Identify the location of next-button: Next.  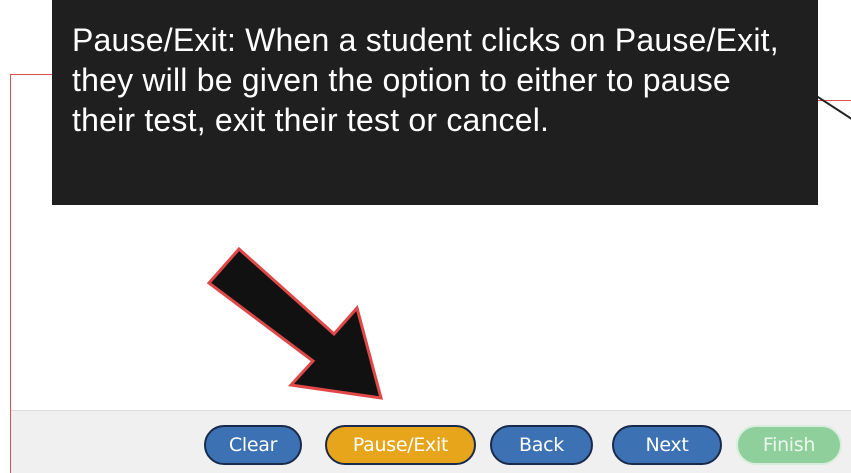
(667, 445).